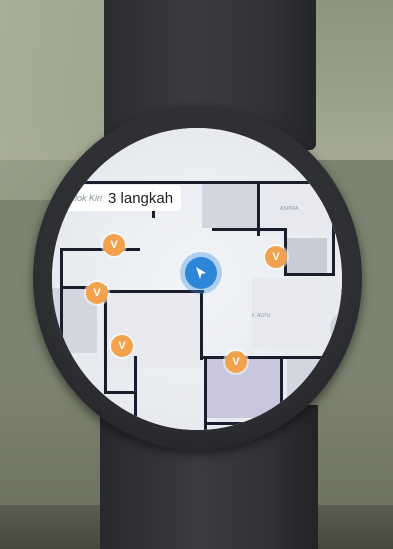  Describe the element at coordinates (289, 209) in the screenshot. I see `room-label: ASPIRA` at that location.